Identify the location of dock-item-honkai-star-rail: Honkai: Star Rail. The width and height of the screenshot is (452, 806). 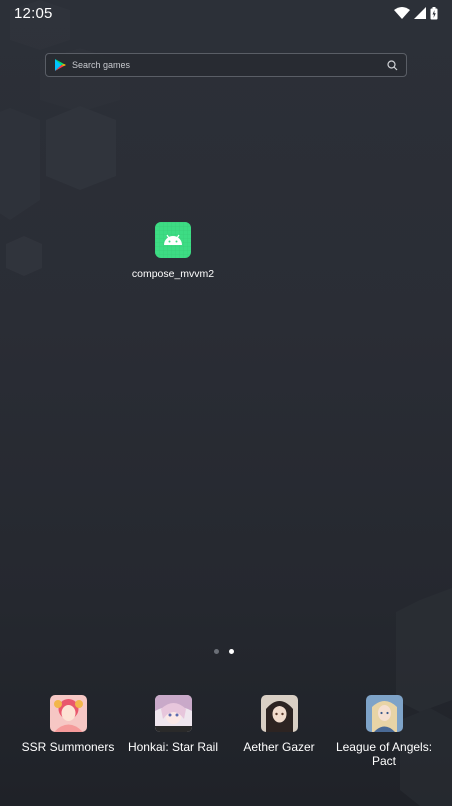
(173, 724).